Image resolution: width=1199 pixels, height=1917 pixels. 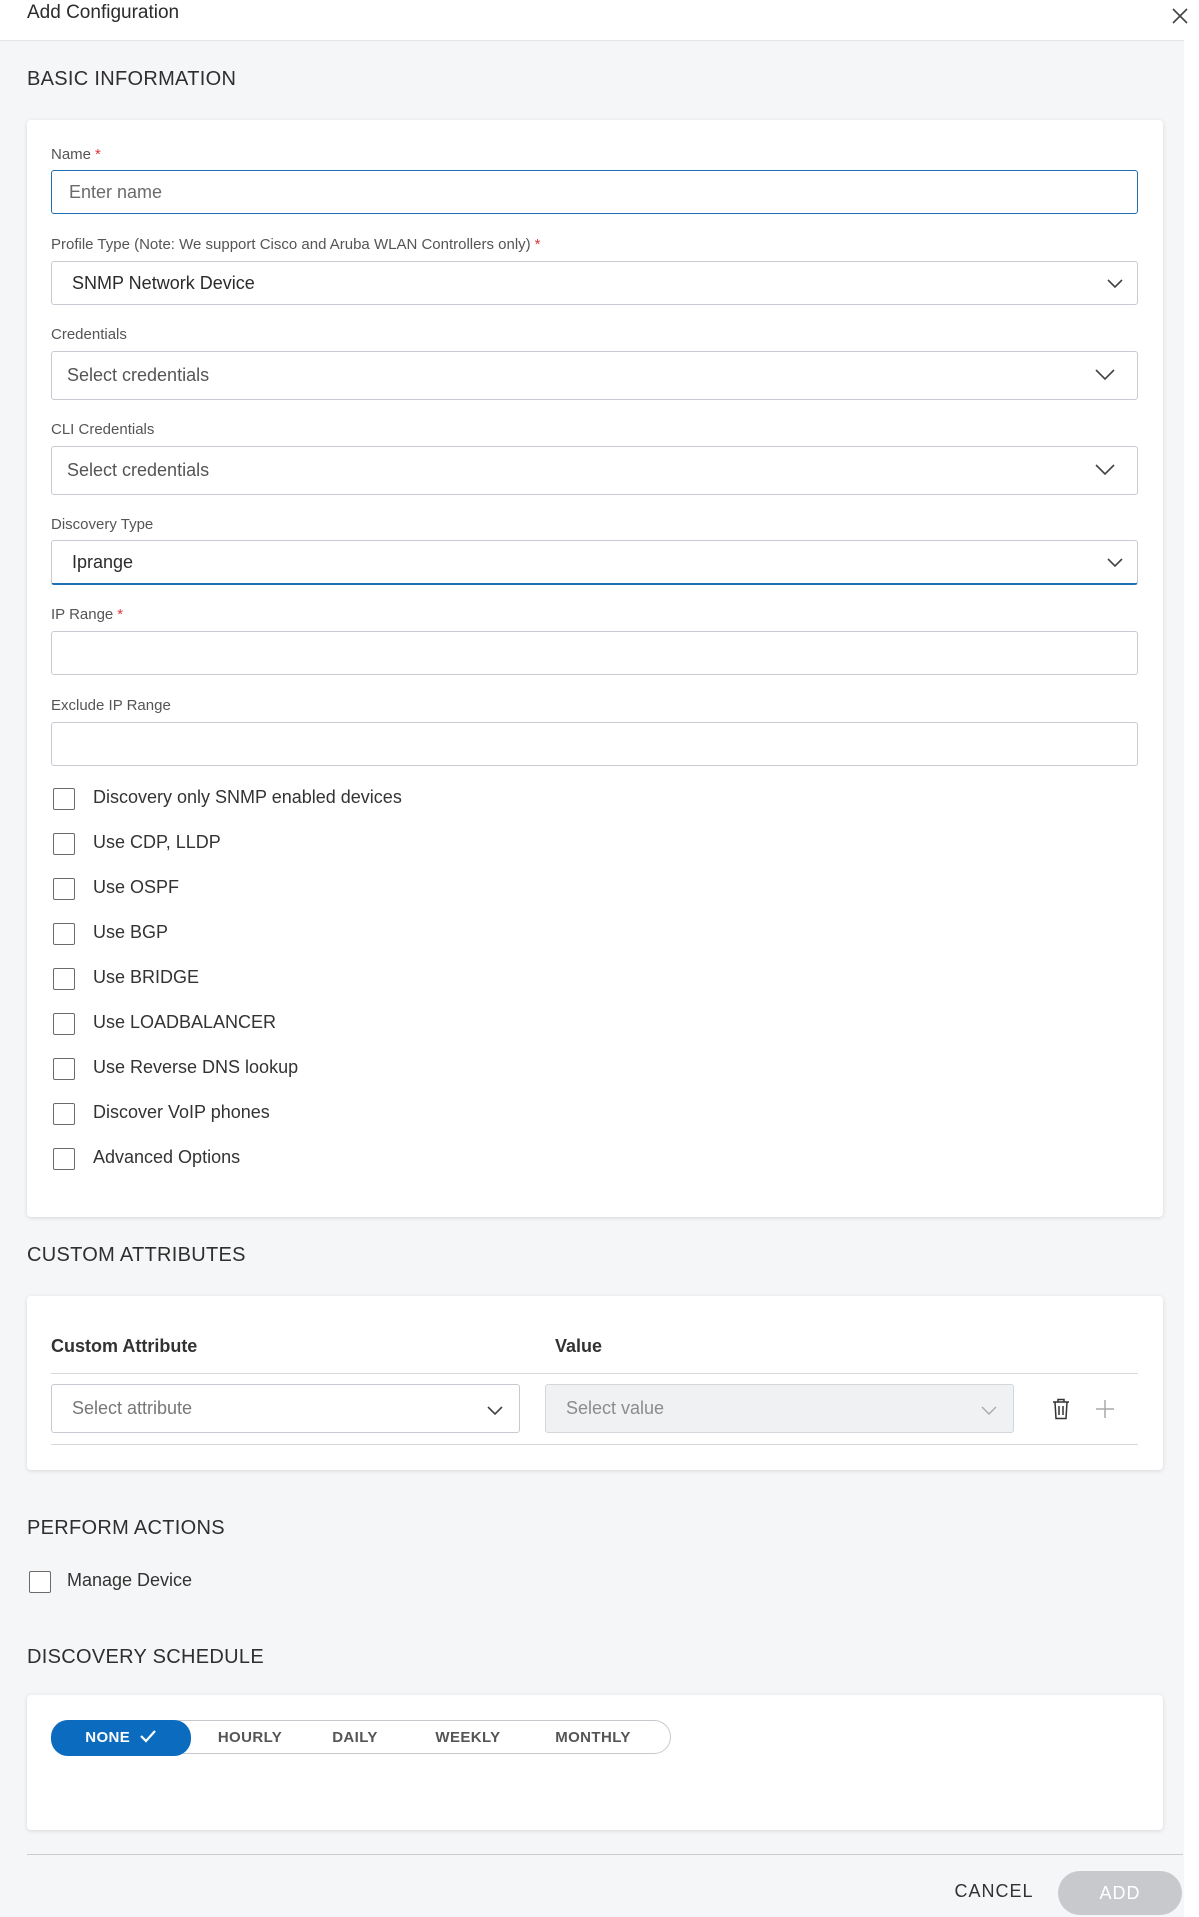 I want to click on option-label: Use BGP, so click(x=131, y=932).